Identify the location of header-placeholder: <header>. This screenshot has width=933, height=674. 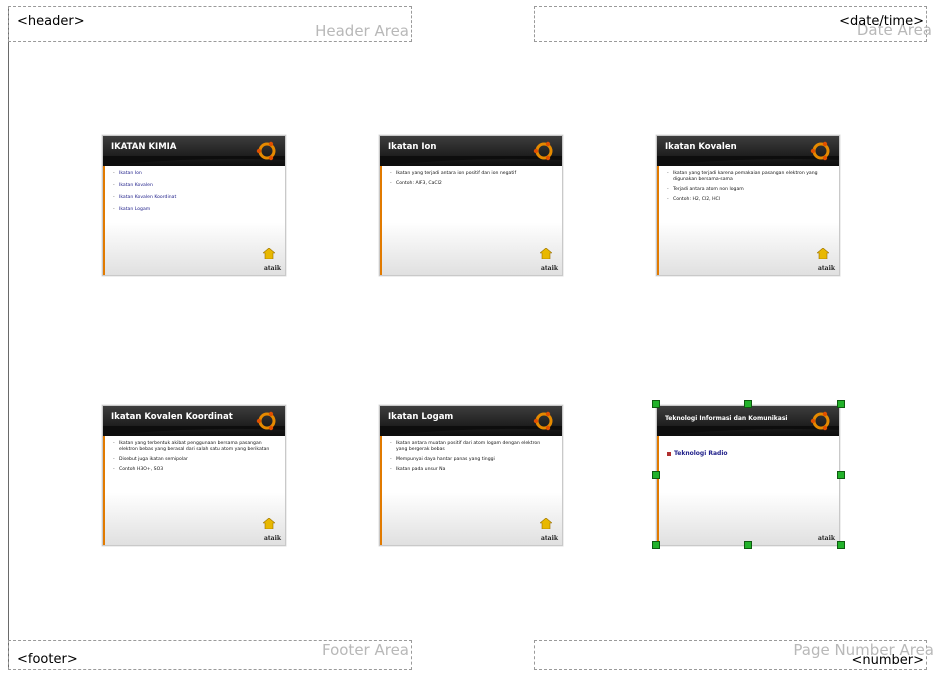
(51, 21).